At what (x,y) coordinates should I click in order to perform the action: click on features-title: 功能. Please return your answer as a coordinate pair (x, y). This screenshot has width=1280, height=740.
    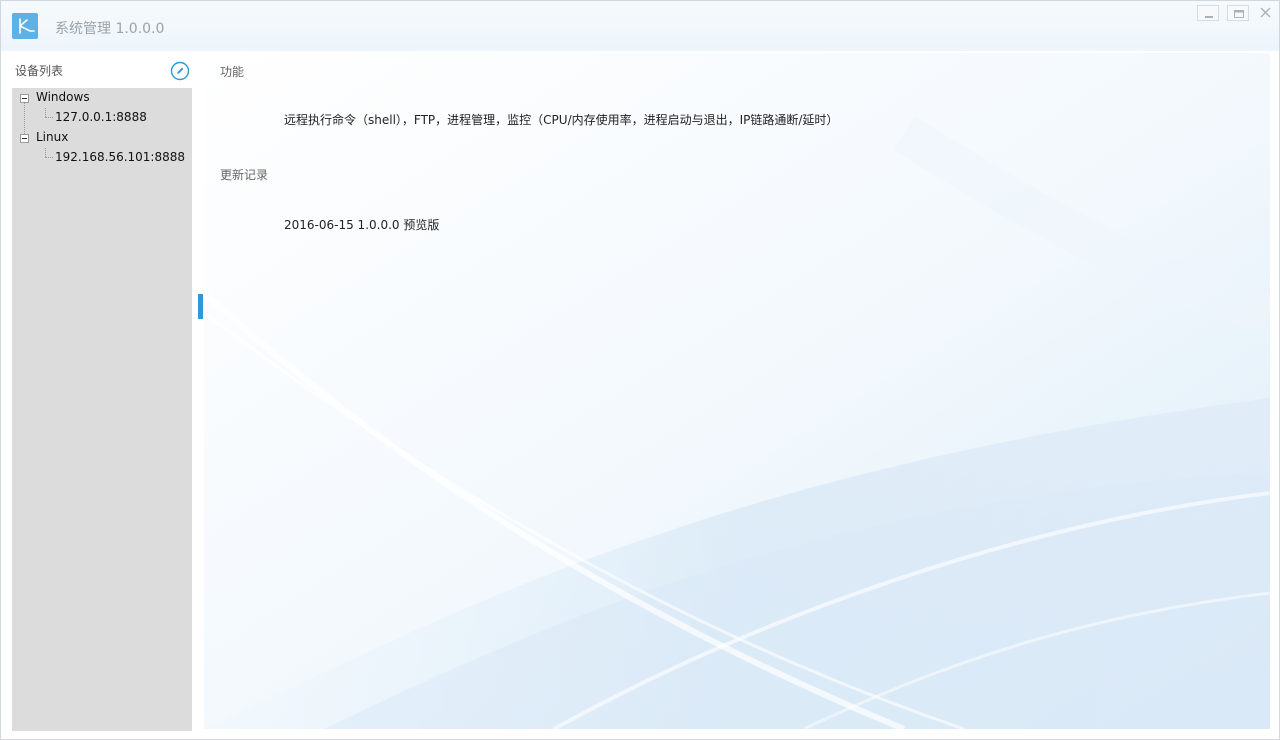
    Looking at the image, I should click on (232, 72).